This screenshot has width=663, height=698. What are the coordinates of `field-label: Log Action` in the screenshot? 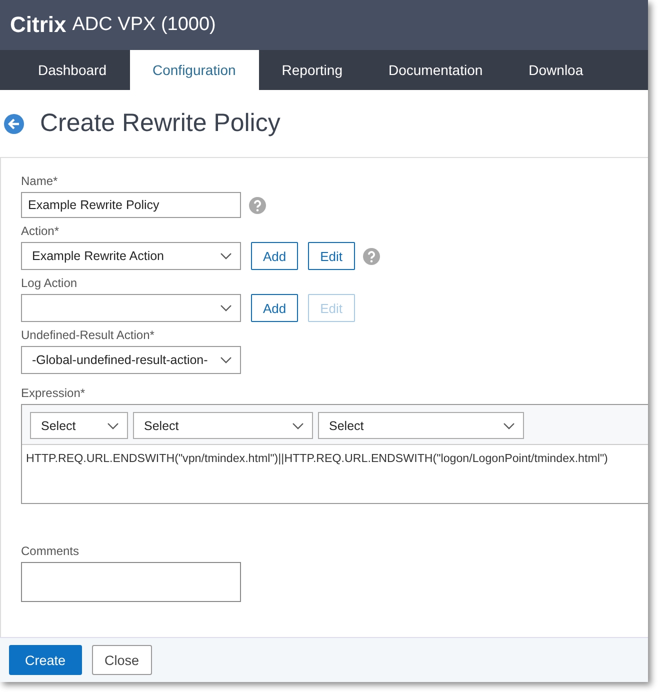 It's located at (49, 283).